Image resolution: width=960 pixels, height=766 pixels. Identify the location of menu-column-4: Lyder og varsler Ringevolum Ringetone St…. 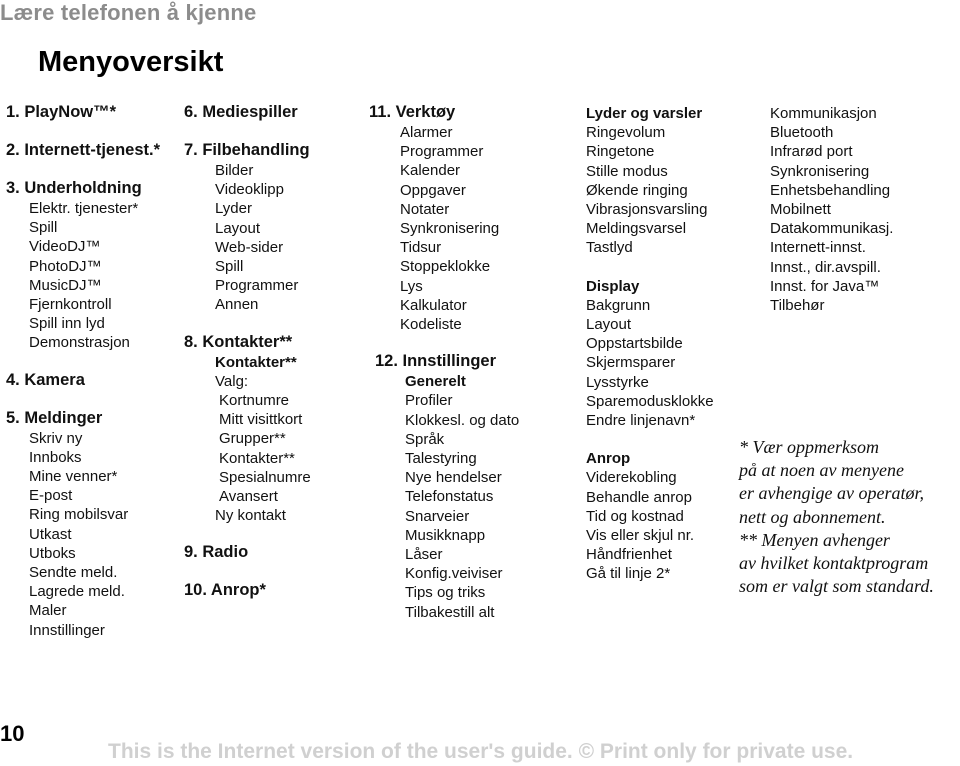
(650, 344).